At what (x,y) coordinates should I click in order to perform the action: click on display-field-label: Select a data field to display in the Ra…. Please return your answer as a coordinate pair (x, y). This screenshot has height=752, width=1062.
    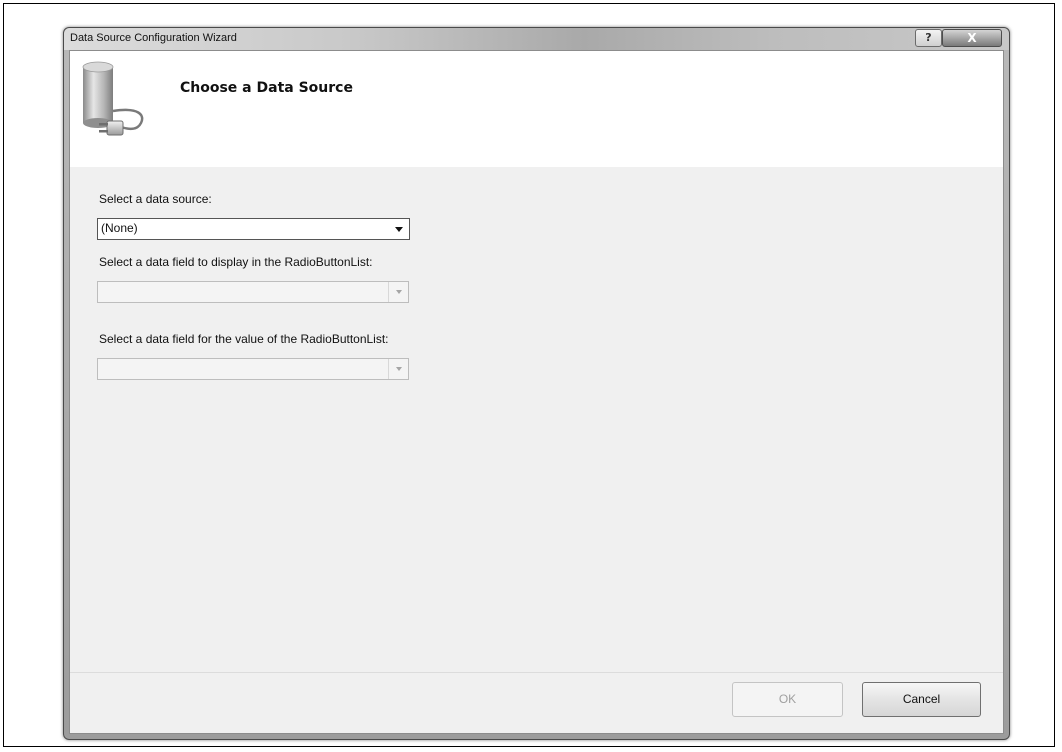
    Looking at the image, I should click on (236, 262).